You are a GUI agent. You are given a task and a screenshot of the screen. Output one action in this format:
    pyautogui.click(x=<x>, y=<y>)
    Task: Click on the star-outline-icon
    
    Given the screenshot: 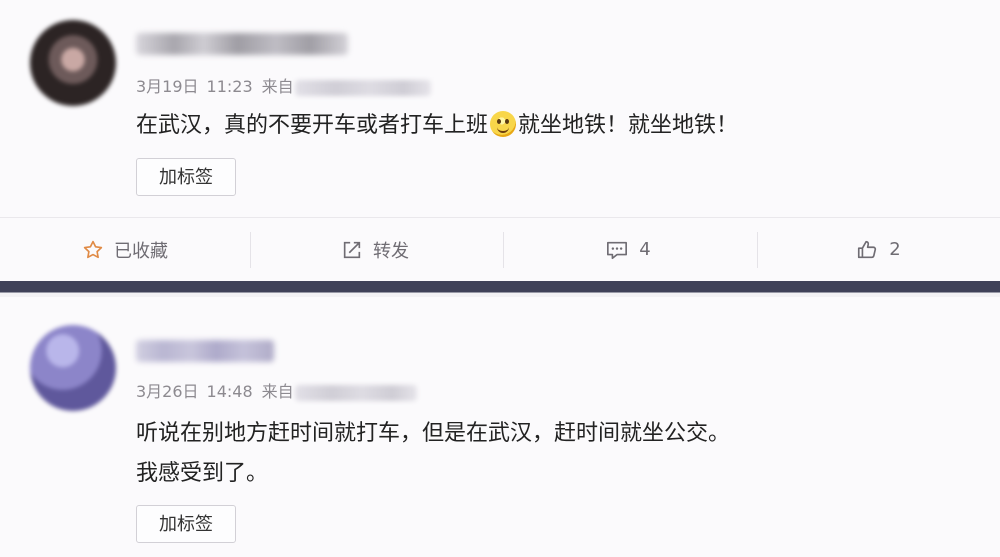 What is the action you would take?
    pyautogui.click(x=93, y=250)
    